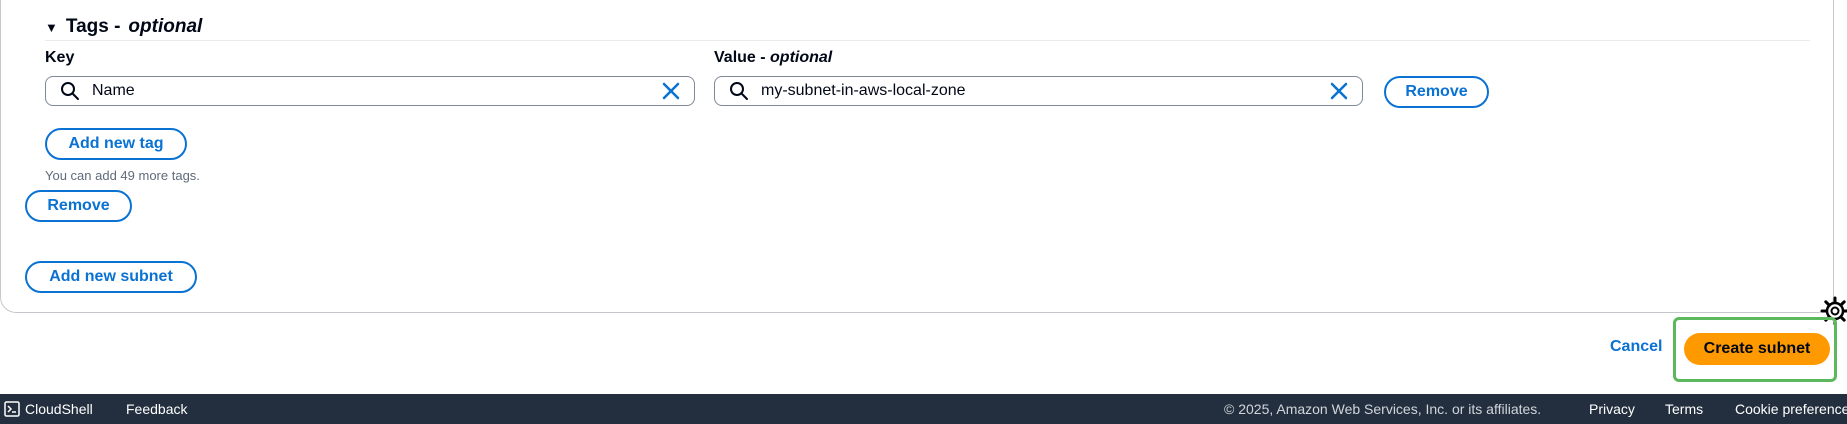  What do you see at coordinates (60, 57) in the screenshot?
I see `key-label: Key` at bounding box center [60, 57].